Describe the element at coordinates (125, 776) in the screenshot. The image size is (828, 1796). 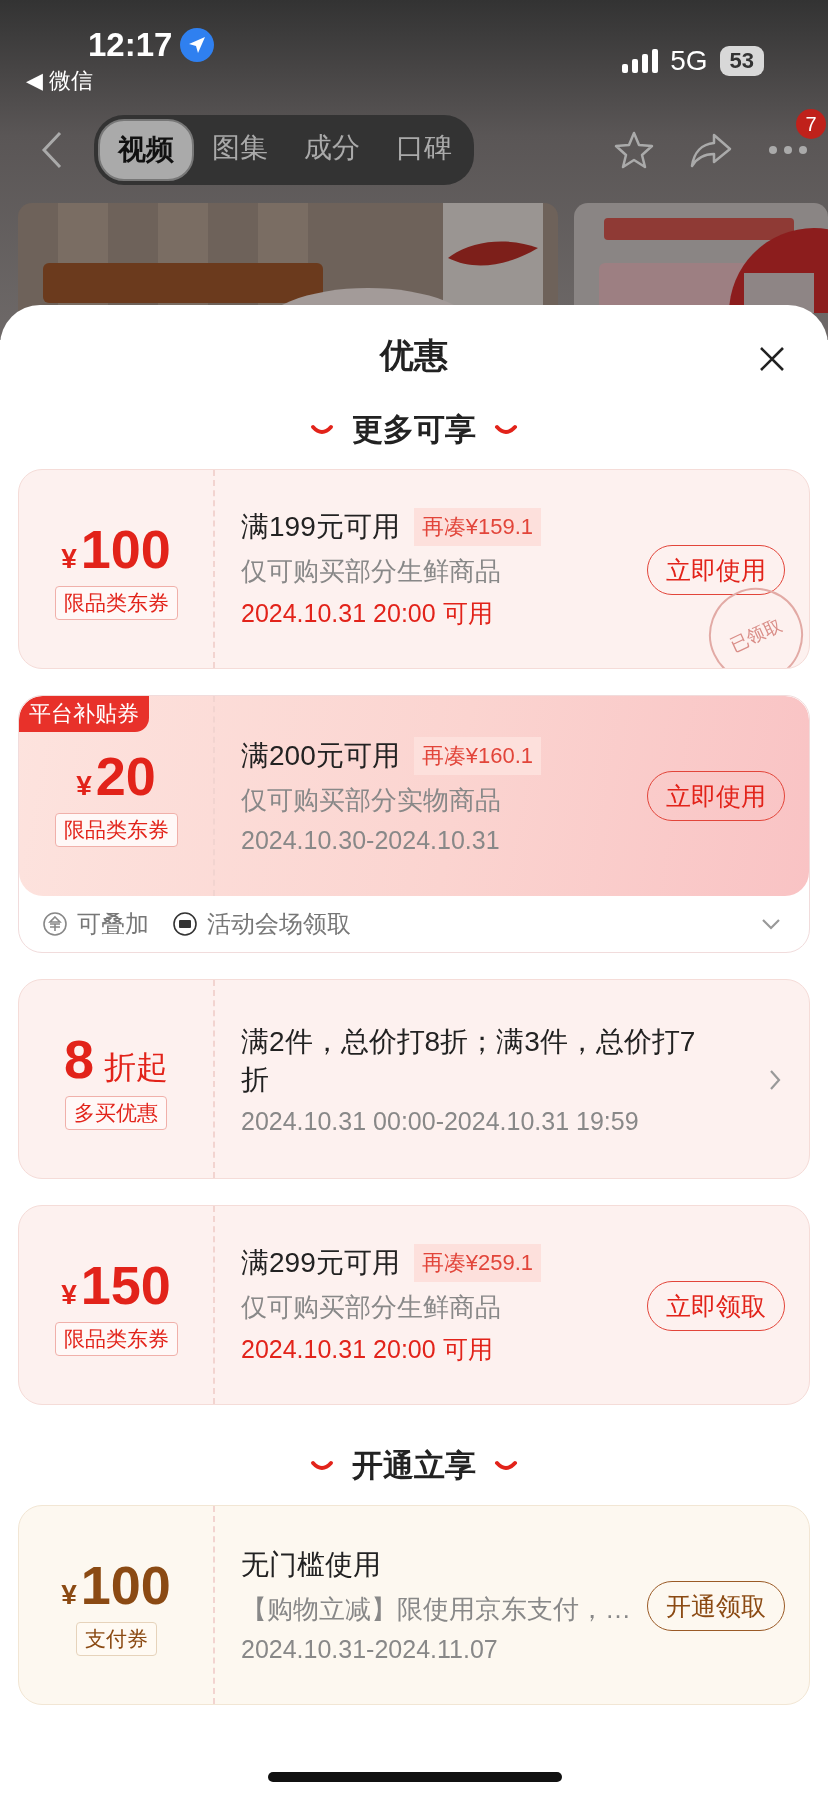
I see `coupon-amount: 20` at that location.